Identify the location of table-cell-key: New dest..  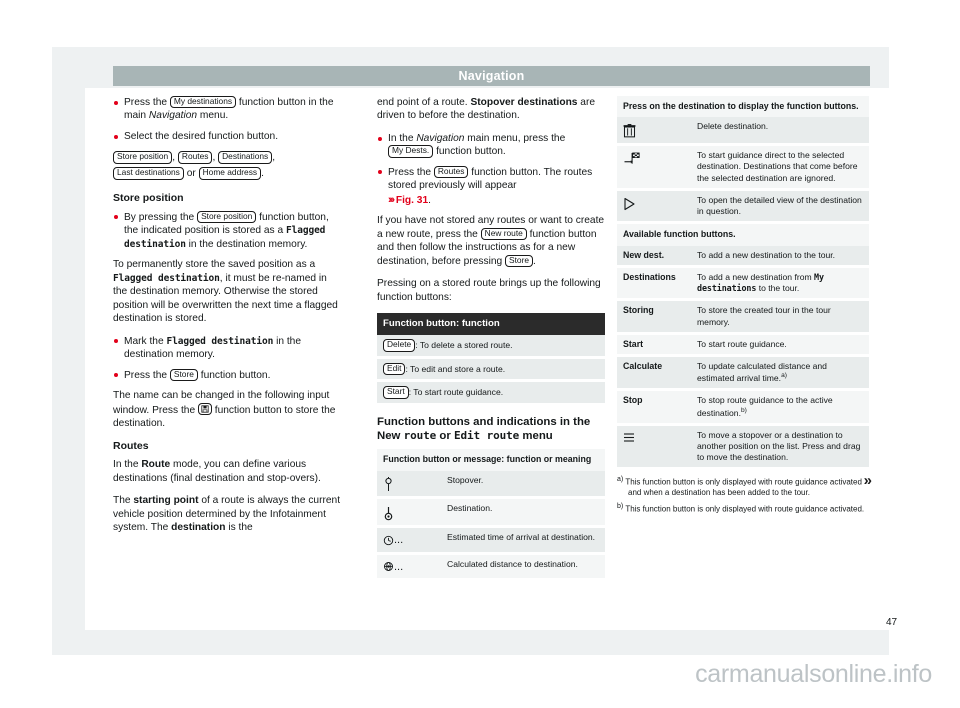
(654, 255).